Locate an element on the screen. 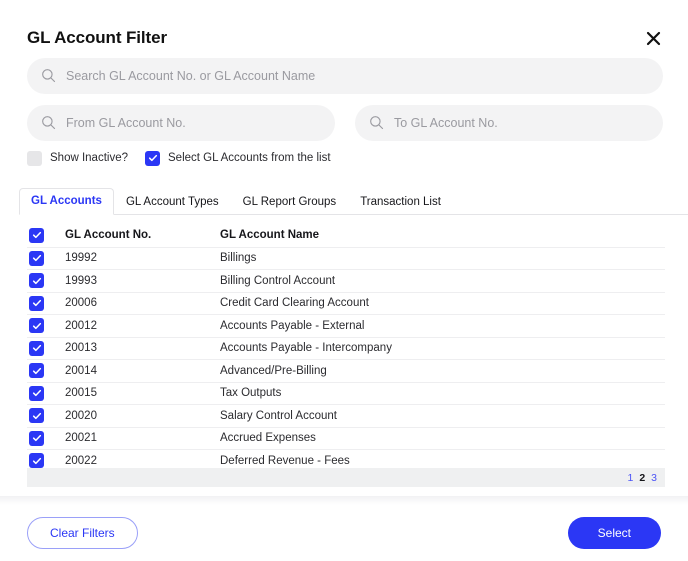  cell-account-no: 20015 is located at coordinates (142, 393).